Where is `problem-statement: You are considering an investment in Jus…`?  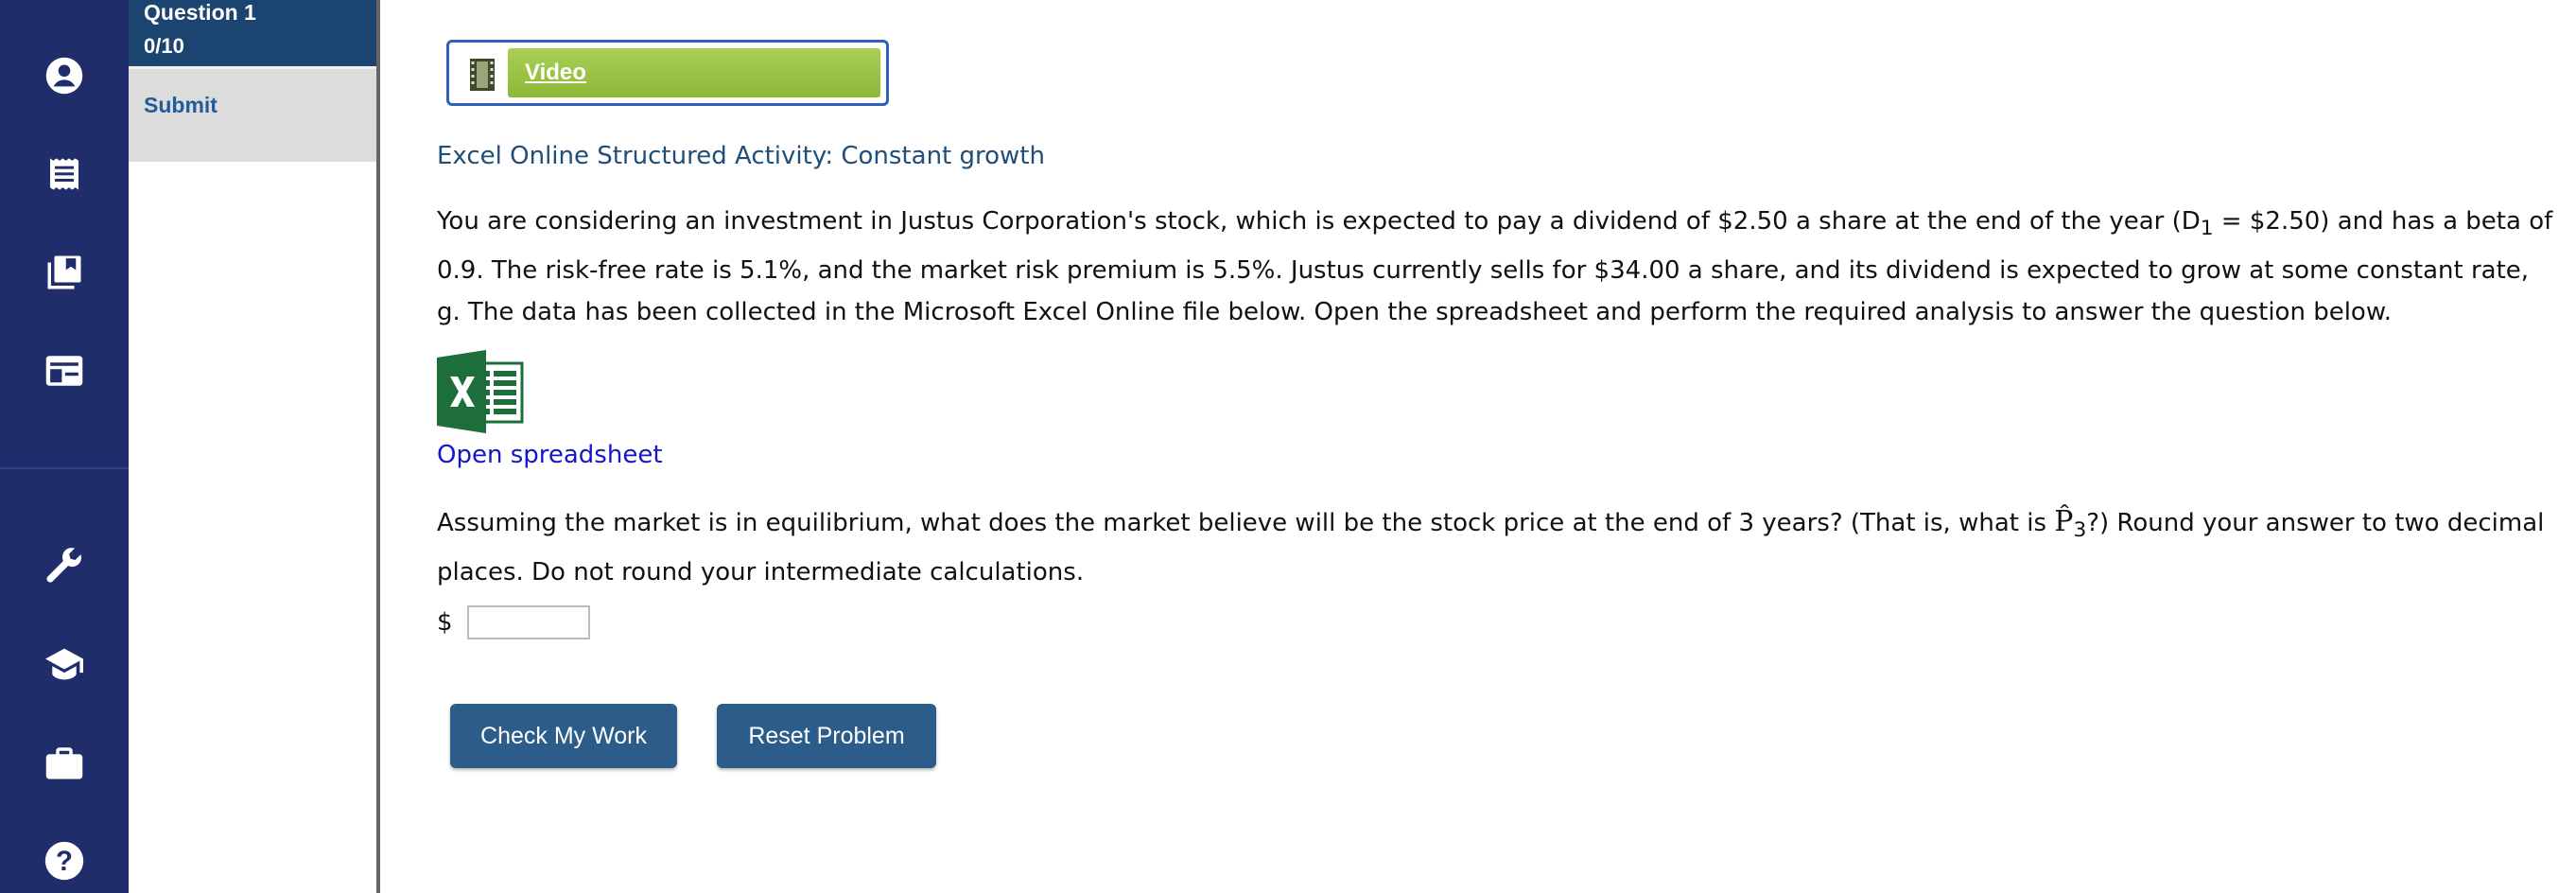
problem-statement: You are considering an investment in Jus… is located at coordinates (1496, 267).